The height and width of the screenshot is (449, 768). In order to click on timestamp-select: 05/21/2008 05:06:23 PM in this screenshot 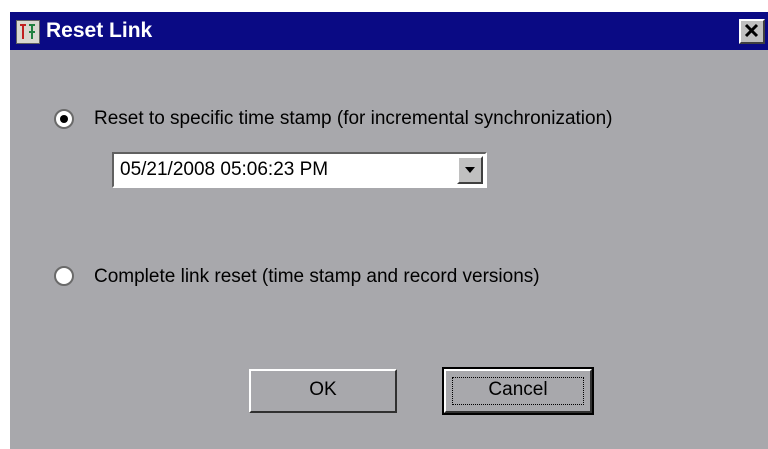, I will do `click(299, 170)`.